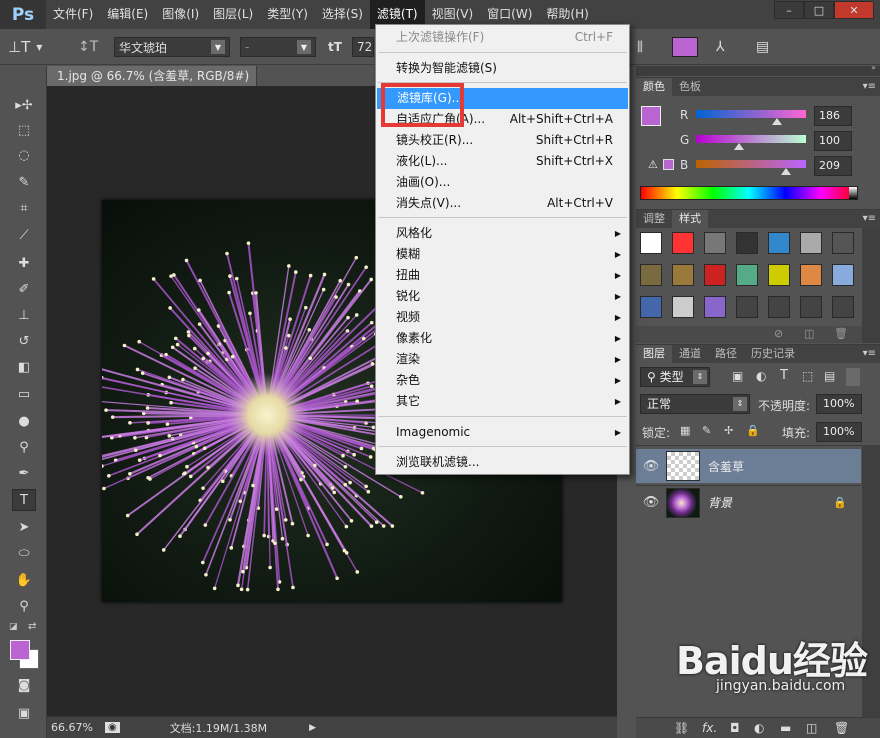 The image size is (880, 738). I want to click on filter-menu-item: 渲染 ▶, so click(502, 359).